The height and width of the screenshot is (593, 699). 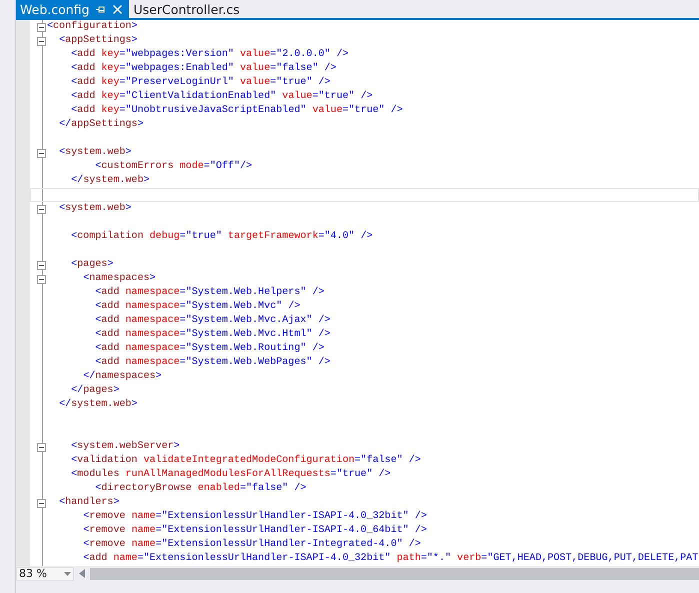 I want to click on code-line: <directoryBrowse enabled="false" />, so click(x=201, y=489).